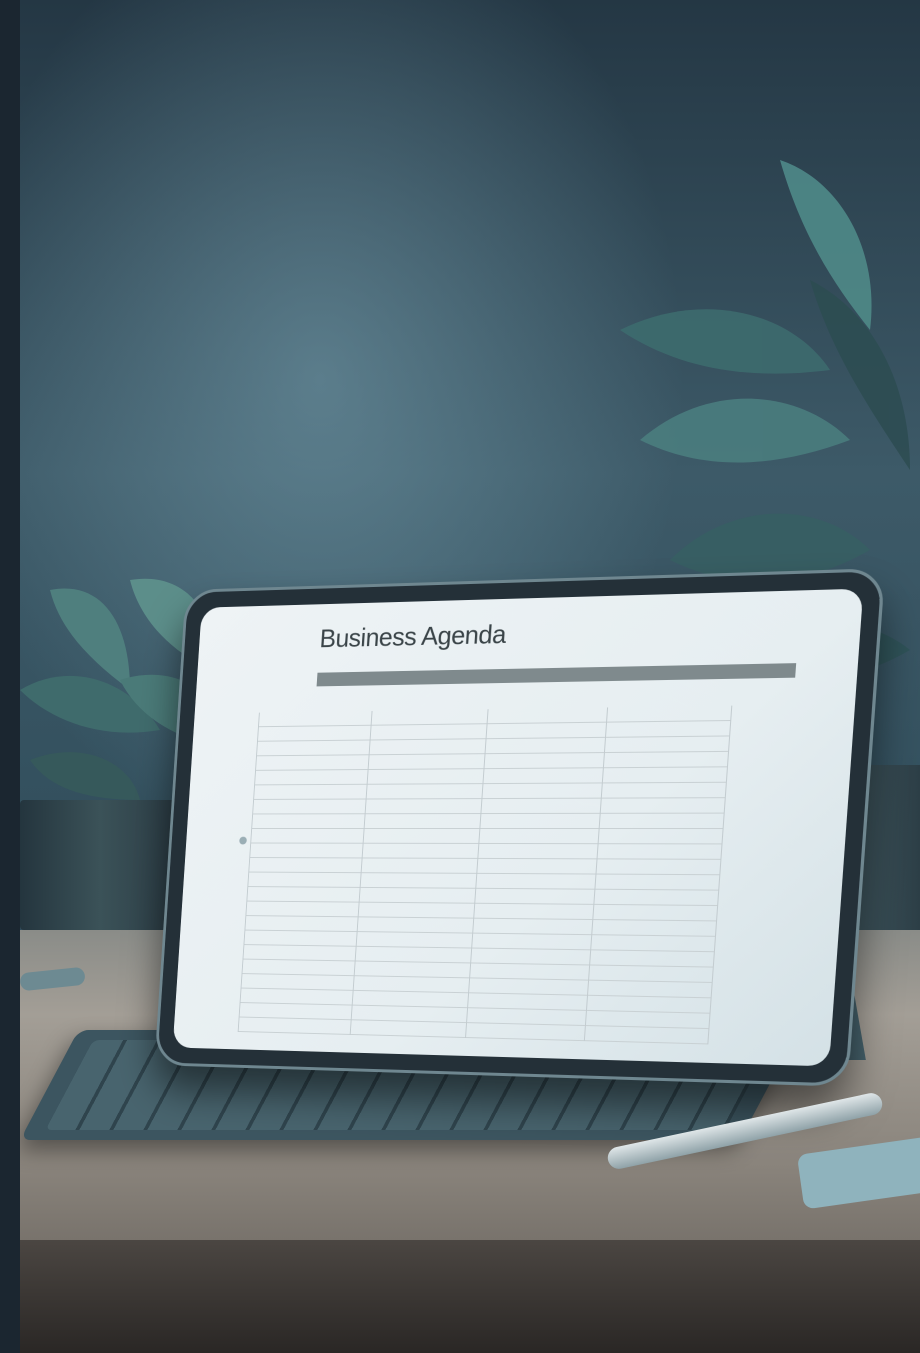 This screenshot has width=920, height=1353. Describe the element at coordinates (243, 840) in the screenshot. I see `camera-dot` at that location.